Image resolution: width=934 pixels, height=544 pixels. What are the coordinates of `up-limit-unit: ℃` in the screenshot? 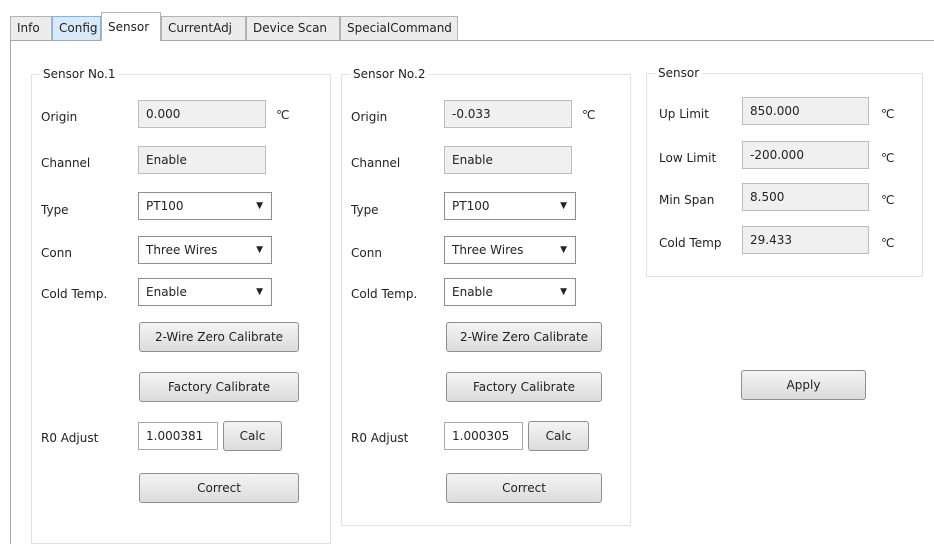 It's located at (888, 114).